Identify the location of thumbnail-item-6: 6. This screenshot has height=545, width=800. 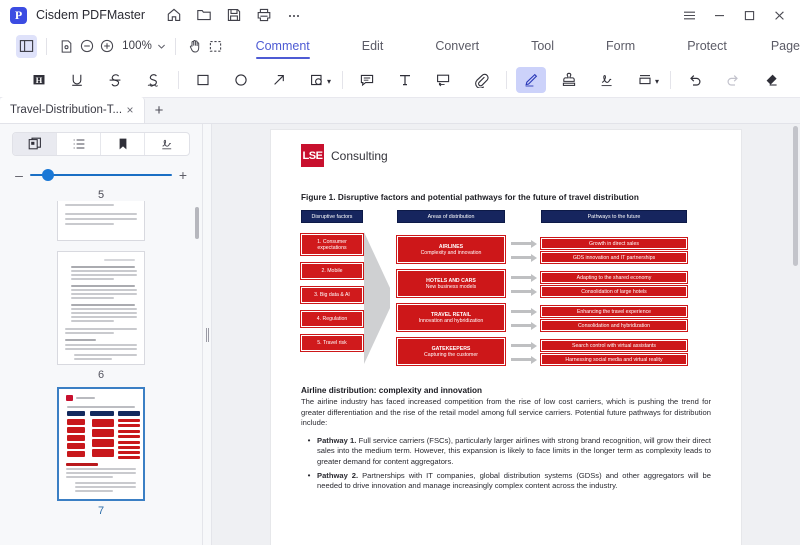
(101, 316).